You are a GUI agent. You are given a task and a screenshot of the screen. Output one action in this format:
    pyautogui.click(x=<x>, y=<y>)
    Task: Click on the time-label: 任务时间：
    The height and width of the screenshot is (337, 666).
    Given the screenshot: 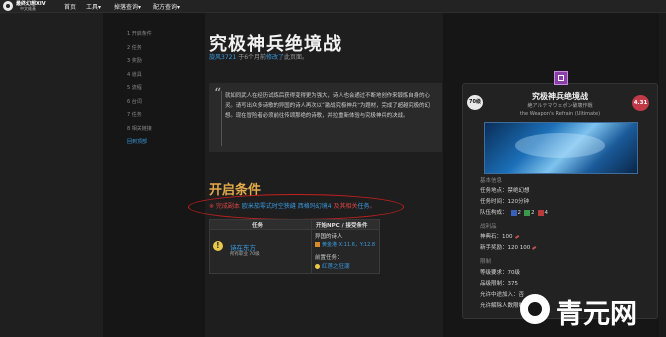 What is the action you would take?
    pyautogui.click(x=494, y=202)
    